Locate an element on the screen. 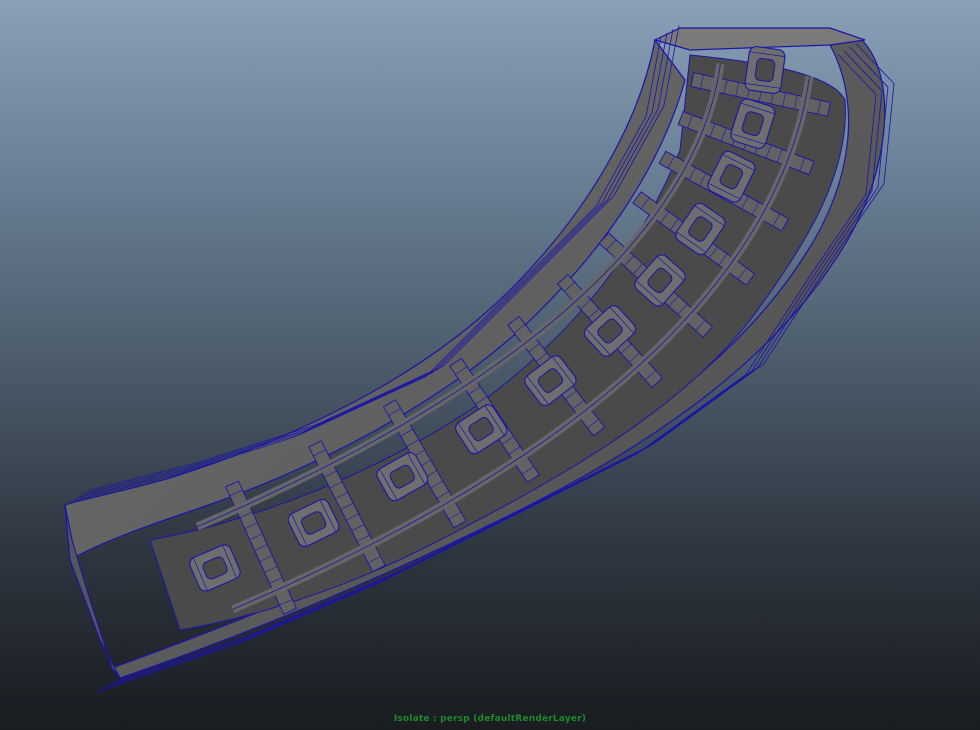 The width and height of the screenshot is (980, 730). camera-label: Isolate : persp (defaultRenderLayer) is located at coordinates (490, 719).